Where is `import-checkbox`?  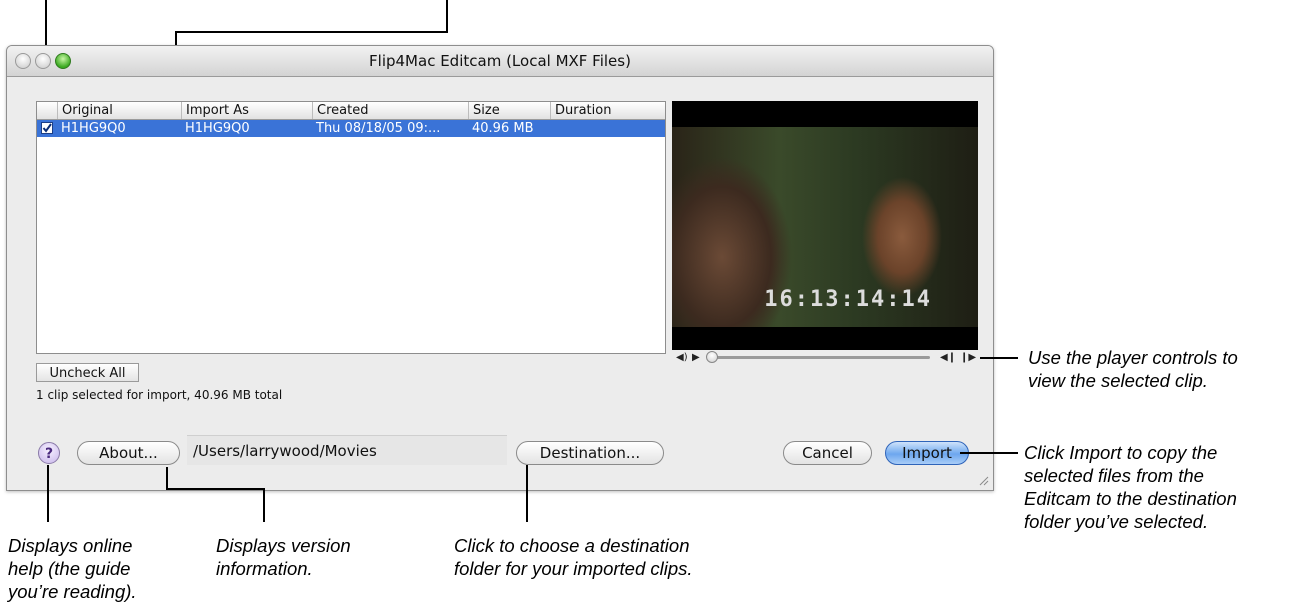
import-checkbox is located at coordinates (47, 128).